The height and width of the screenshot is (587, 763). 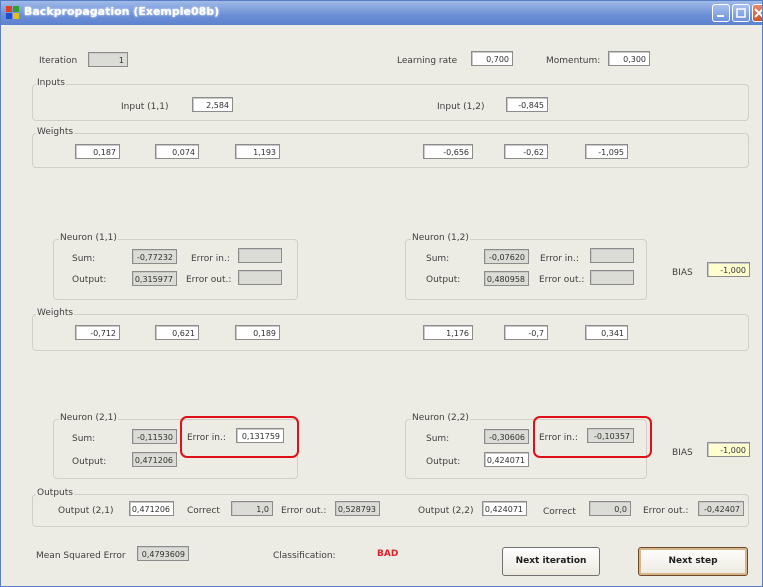 What do you see at coordinates (84, 439) in the screenshot?
I see `neuron-2-1-sum-label: Sum:` at bounding box center [84, 439].